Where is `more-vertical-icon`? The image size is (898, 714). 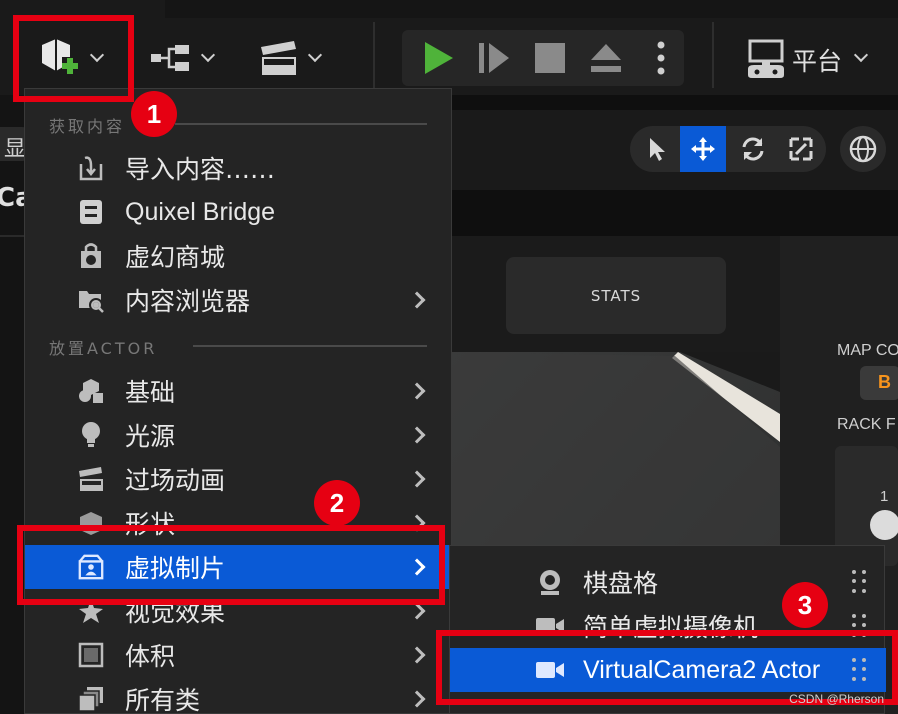 more-vertical-icon is located at coordinates (661, 58).